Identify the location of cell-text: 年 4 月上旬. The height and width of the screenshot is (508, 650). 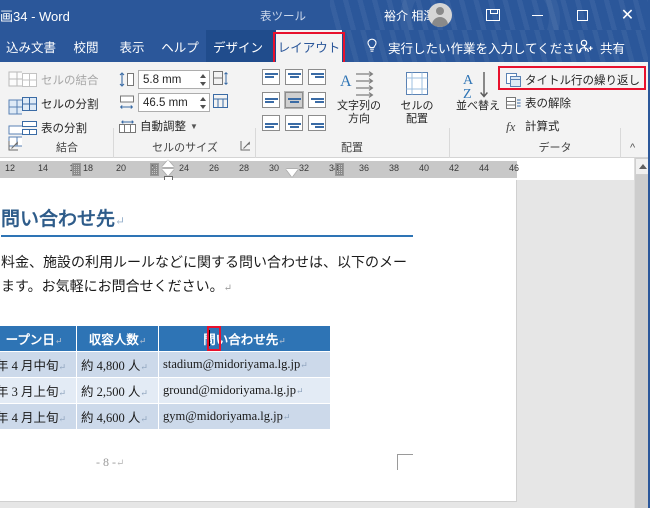
(29, 418).